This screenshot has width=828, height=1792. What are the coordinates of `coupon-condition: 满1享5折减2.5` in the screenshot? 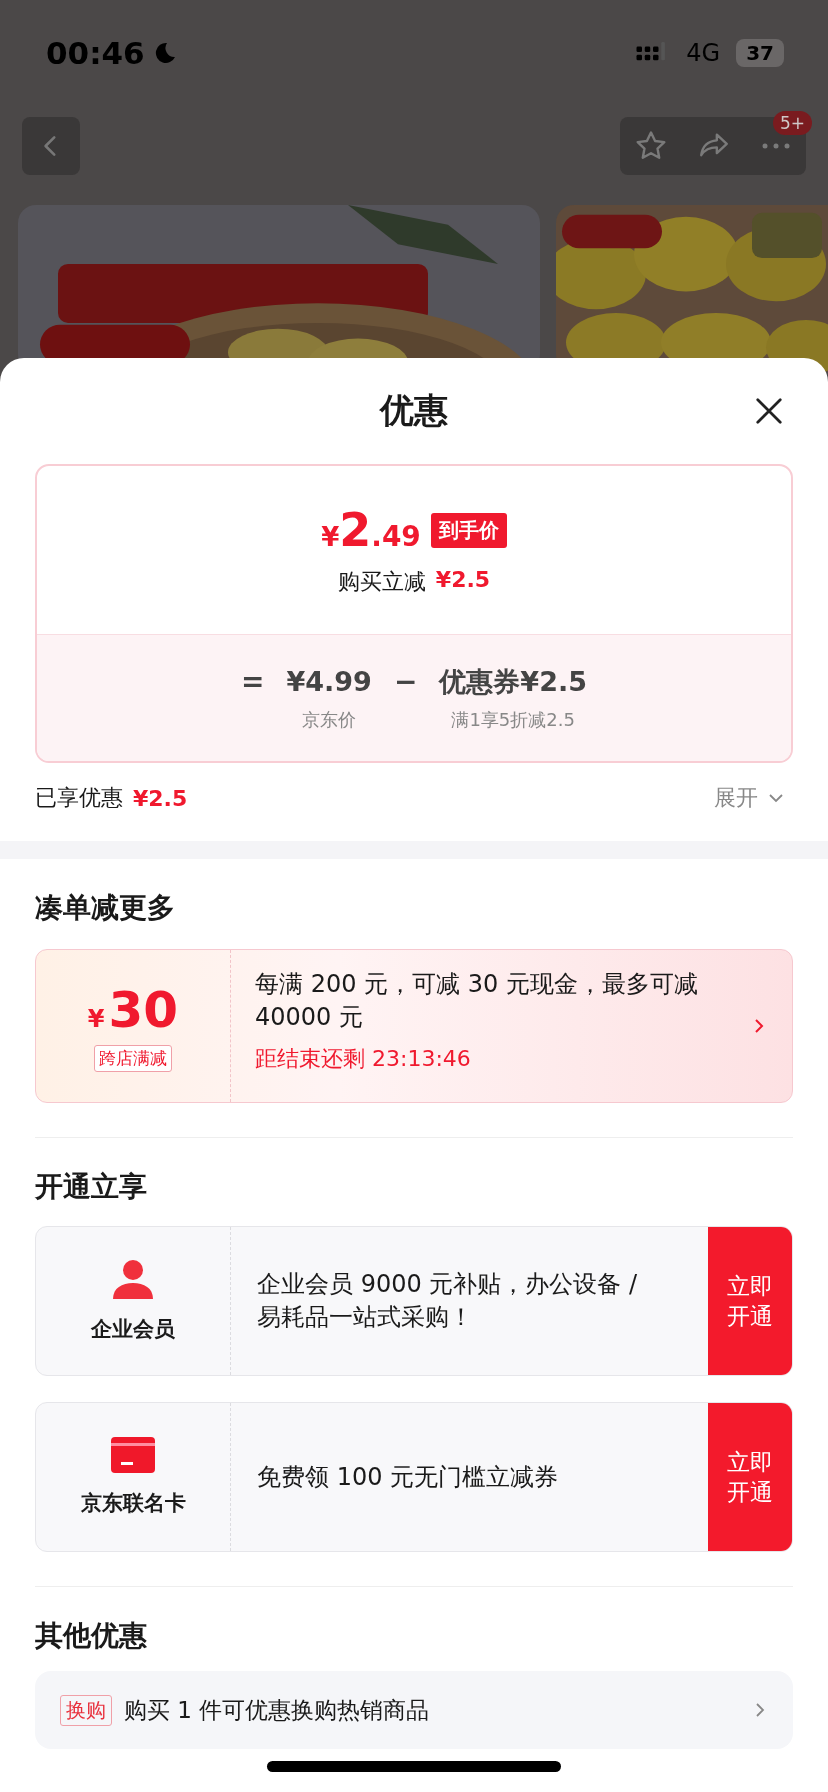 It's located at (513, 720).